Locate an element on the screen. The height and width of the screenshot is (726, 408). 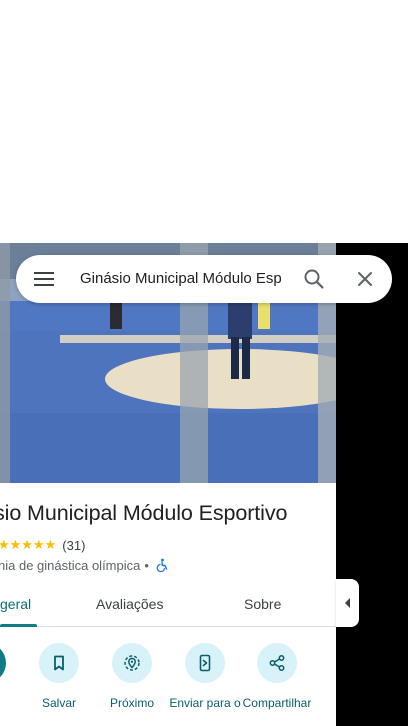
save-button: Salvar is located at coordinates (59, 676).